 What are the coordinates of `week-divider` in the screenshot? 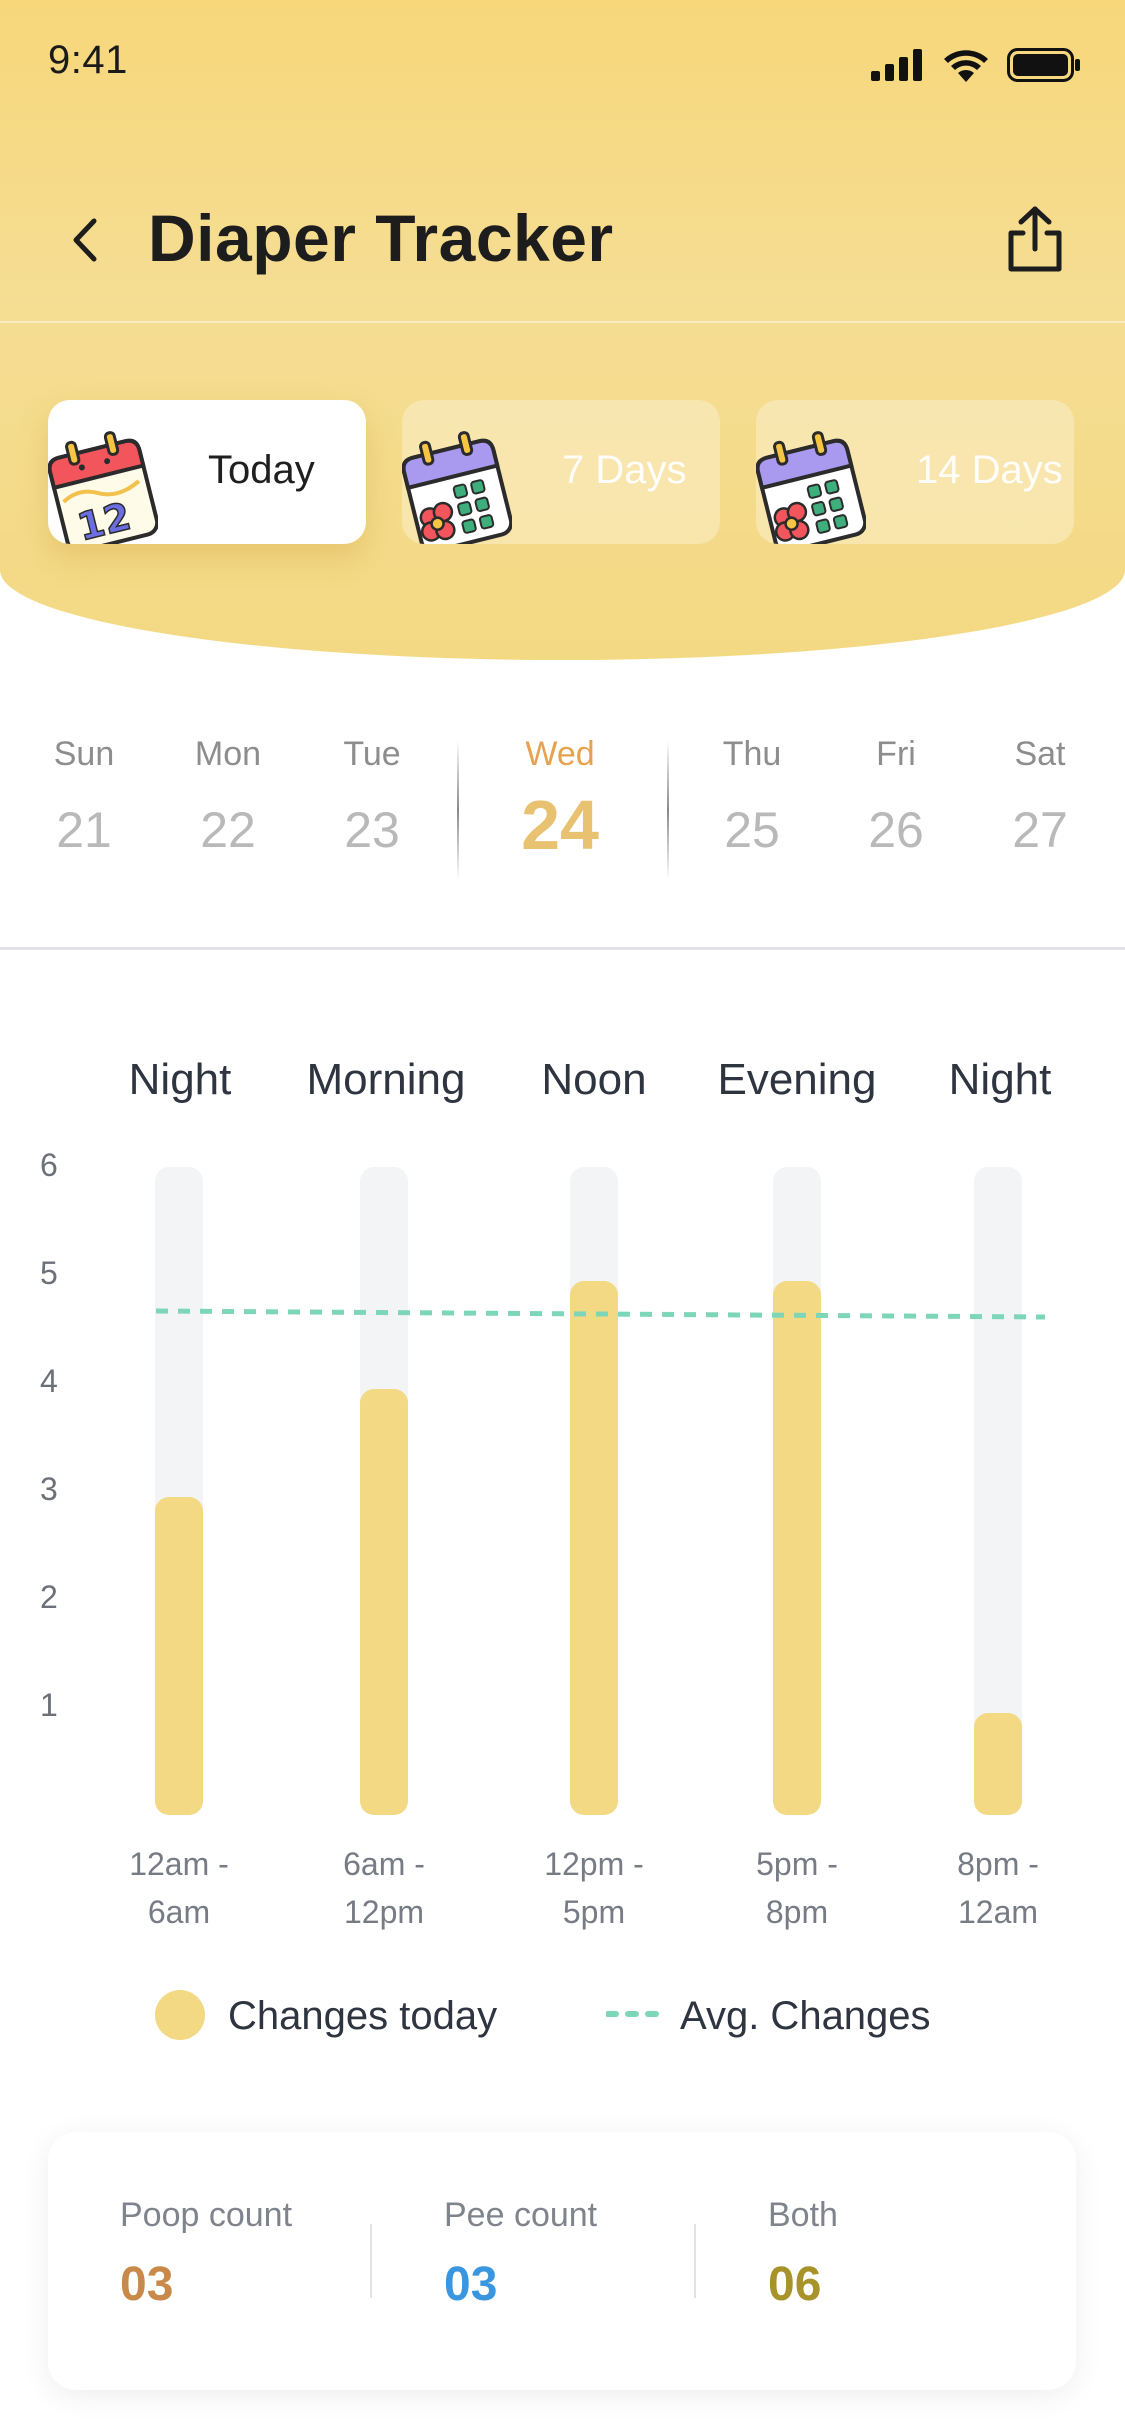 It's located at (562, 948).